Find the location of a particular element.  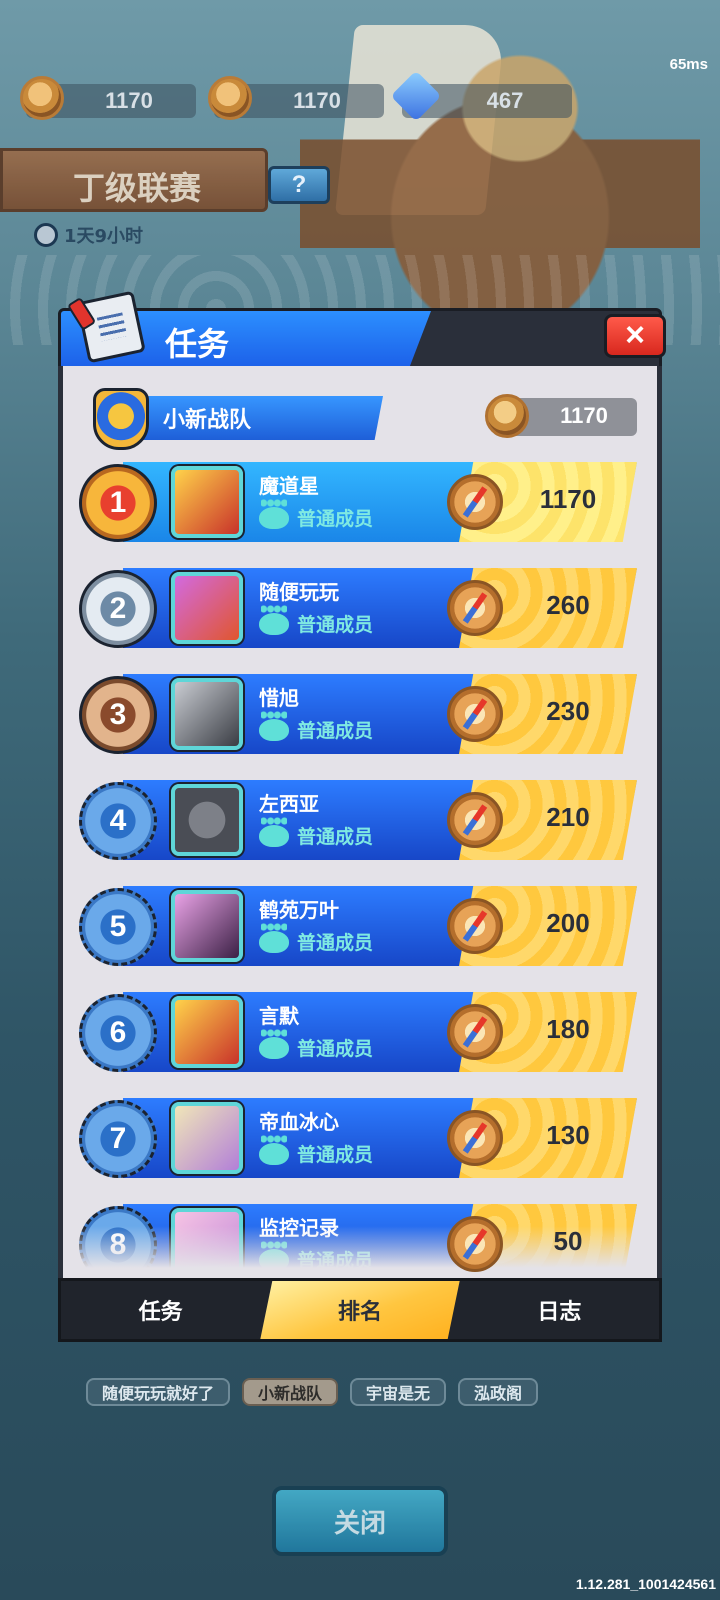

ranking-row: 1 魔道星 普通成员 1170 is located at coordinates (361, 505).